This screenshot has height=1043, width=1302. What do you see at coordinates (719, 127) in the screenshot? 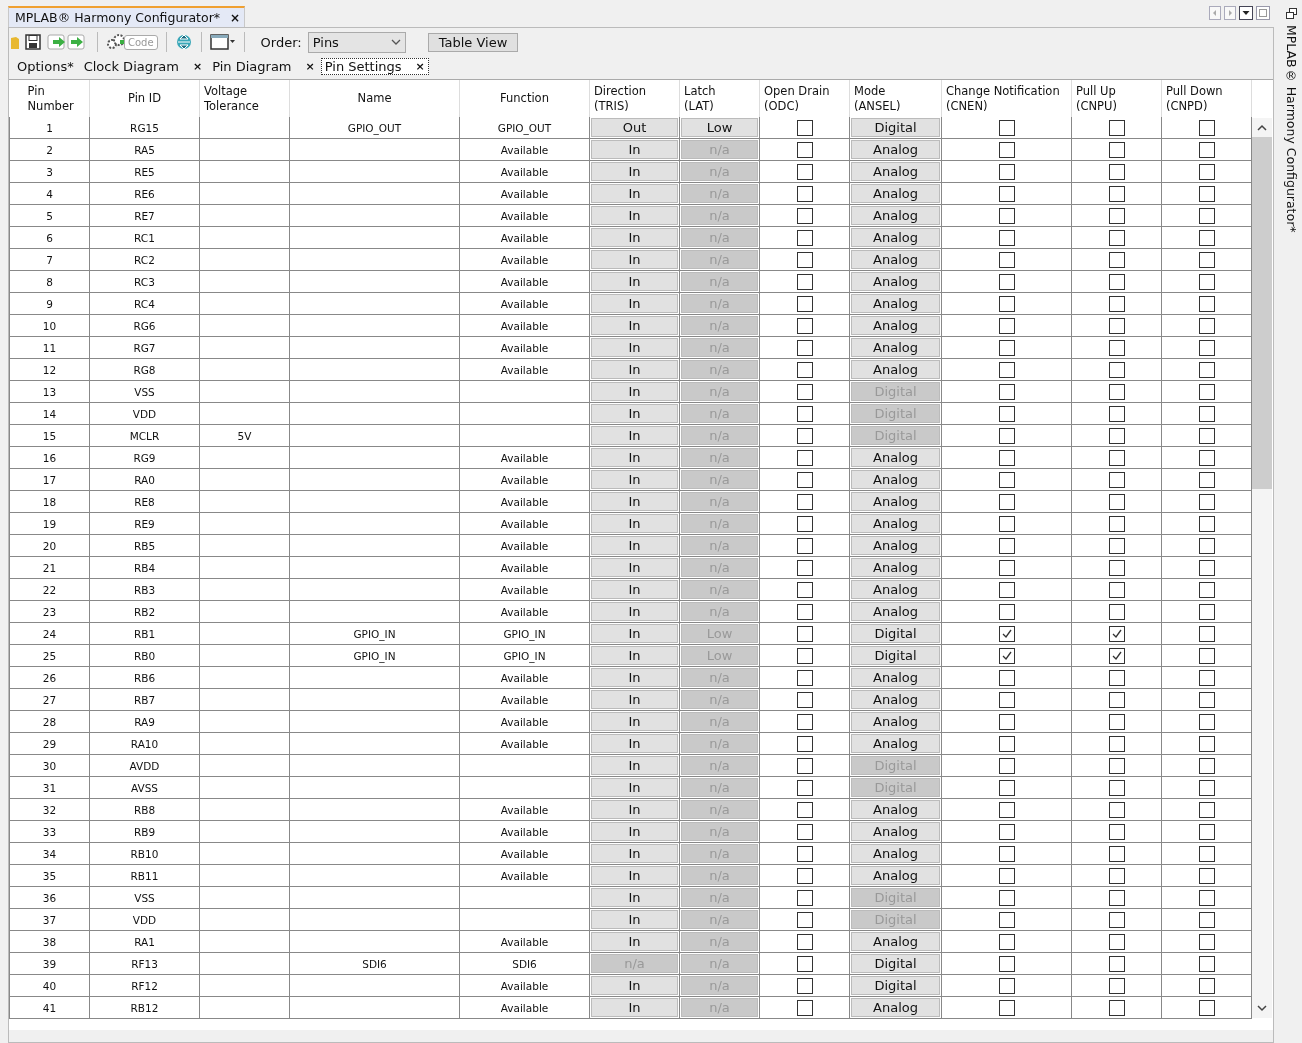
I see `latch-button: Low` at bounding box center [719, 127].